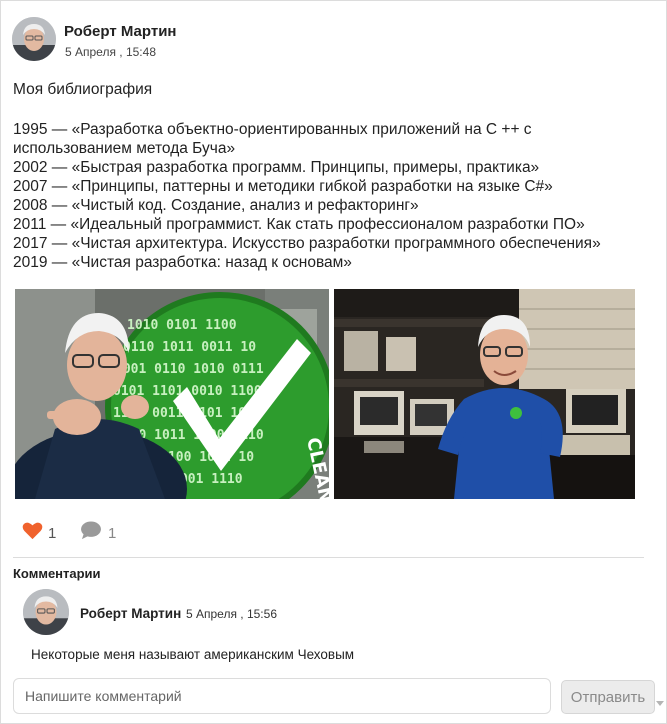 The width and height of the screenshot is (667, 724). What do you see at coordinates (52, 533) in the screenshot?
I see `like-count: 1` at bounding box center [52, 533].